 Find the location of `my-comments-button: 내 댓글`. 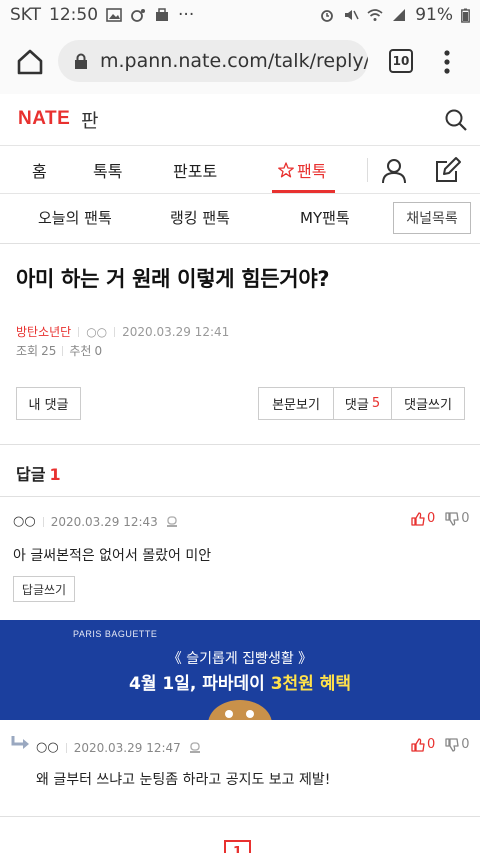

my-comments-button: 내 댓글 is located at coordinates (48, 403).